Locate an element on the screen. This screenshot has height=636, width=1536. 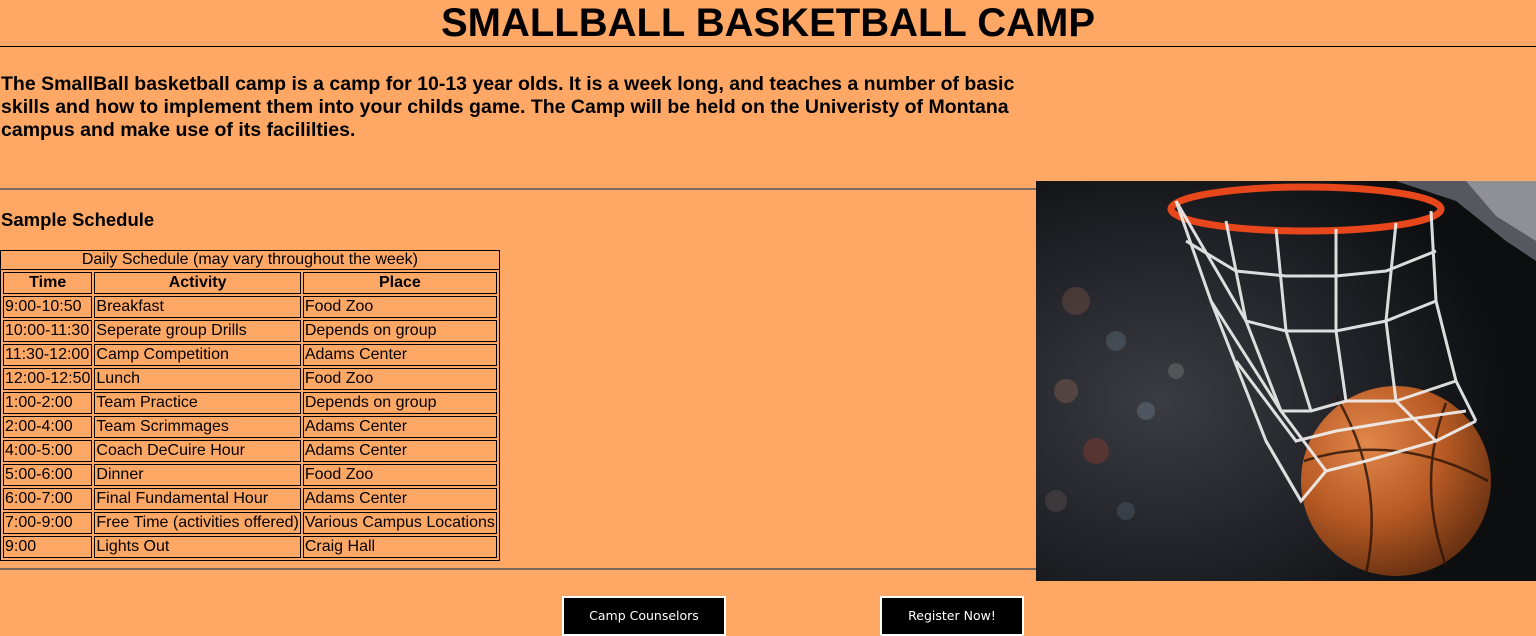
cell-time: 10:00-11:30 is located at coordinates (48, 331).